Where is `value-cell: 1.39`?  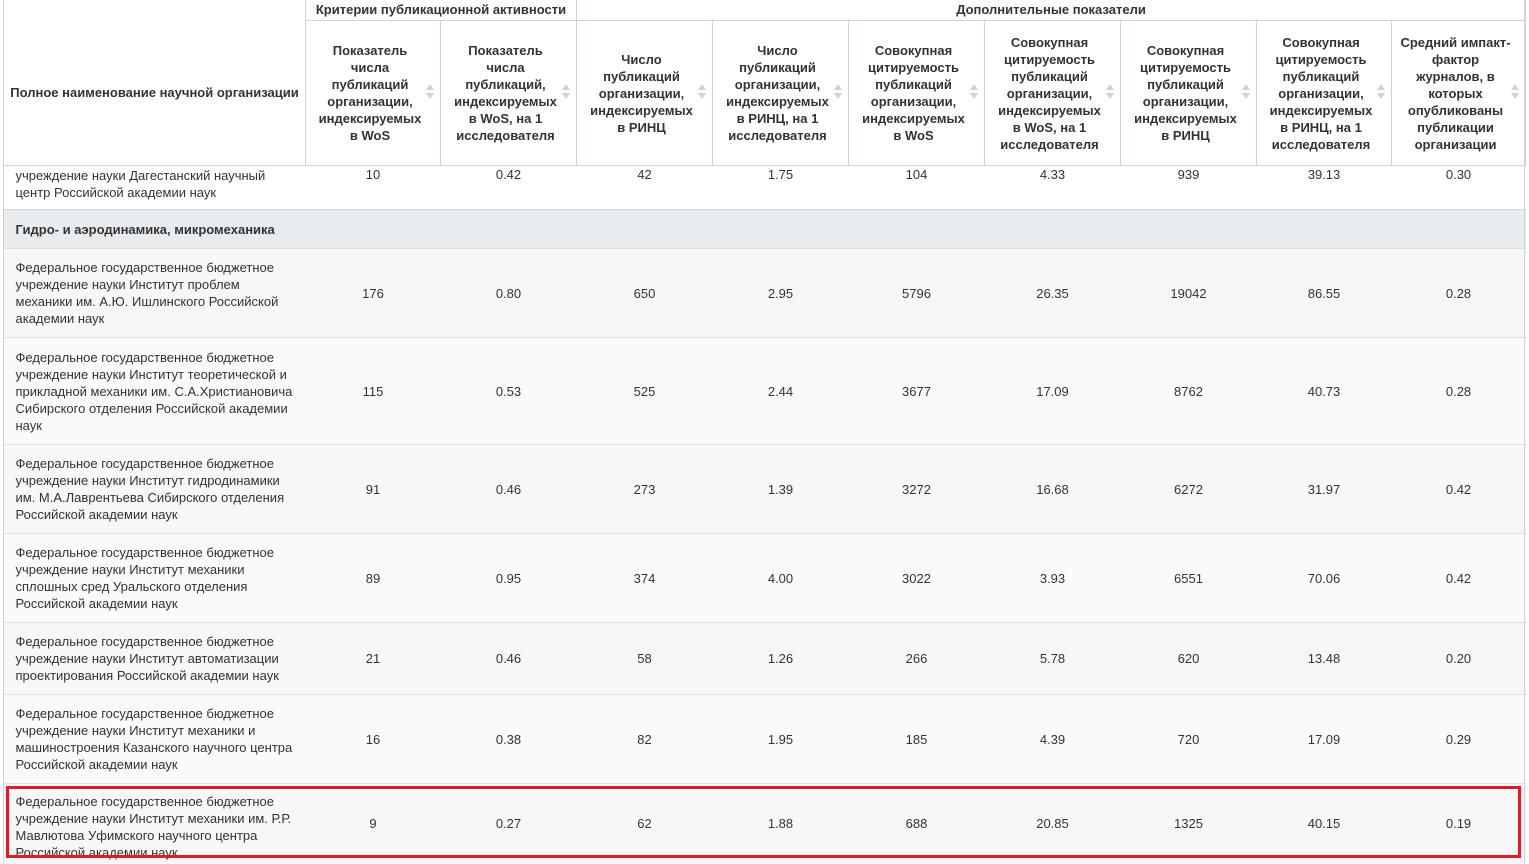
value-cell: 1.39 is located at coordinates (780, 489).